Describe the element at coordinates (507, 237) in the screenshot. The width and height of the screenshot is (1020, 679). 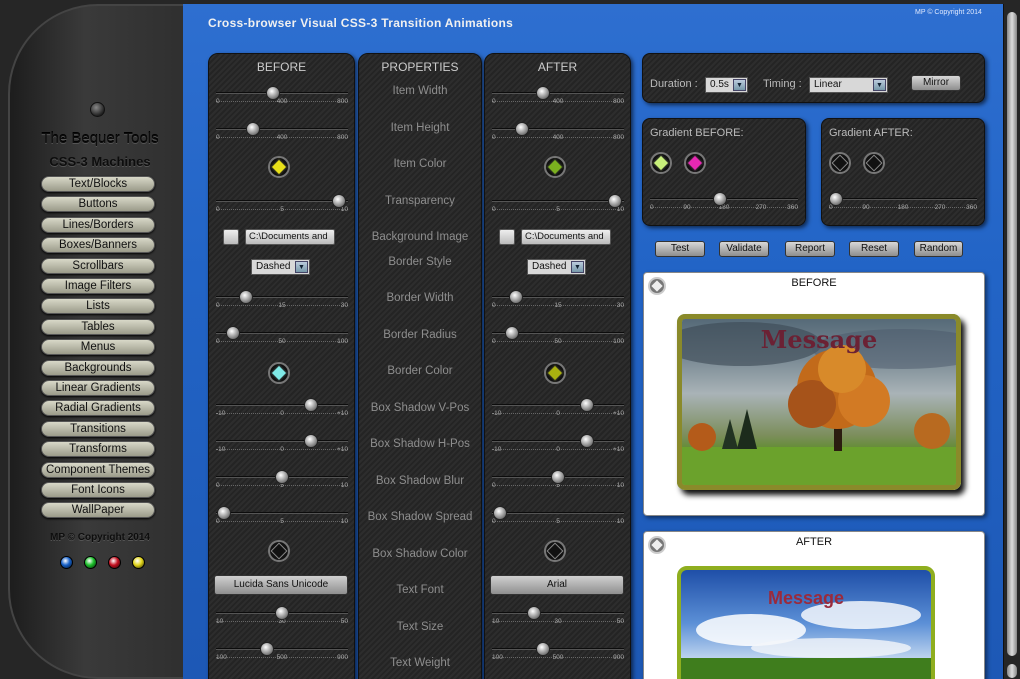
I see `after-background-image-checkbox` at that location.